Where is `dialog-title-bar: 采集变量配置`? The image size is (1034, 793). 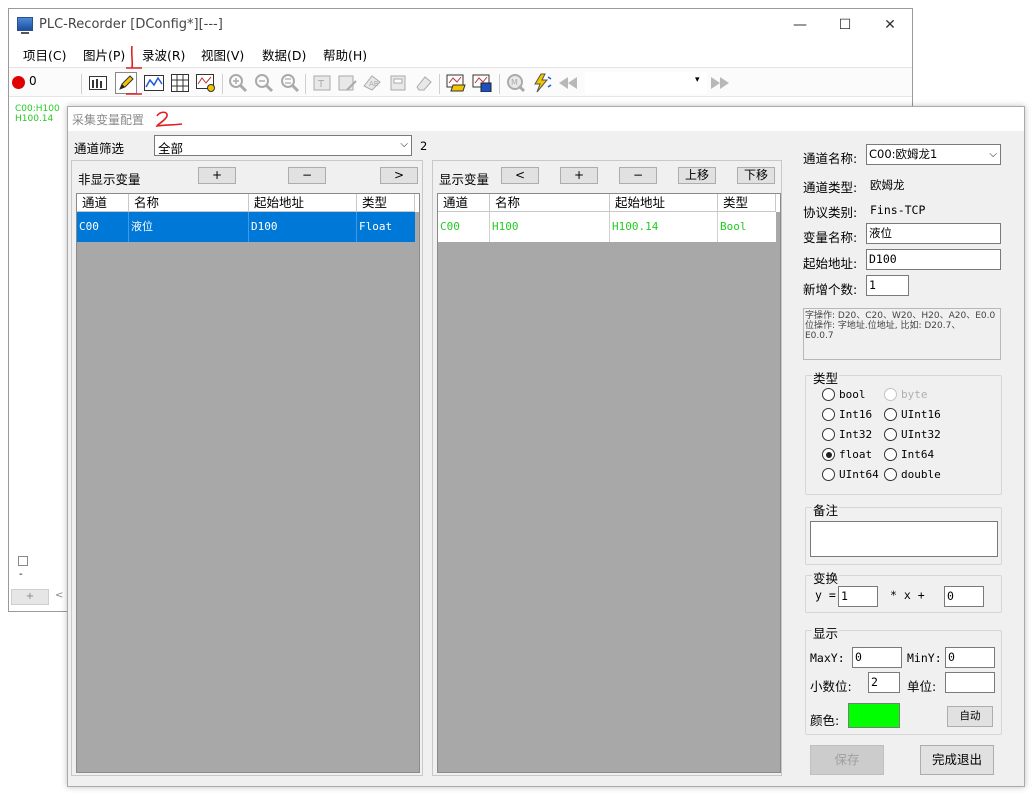 dialog-title-bar: 采集变量配置 is located at coordinates (546, 119).